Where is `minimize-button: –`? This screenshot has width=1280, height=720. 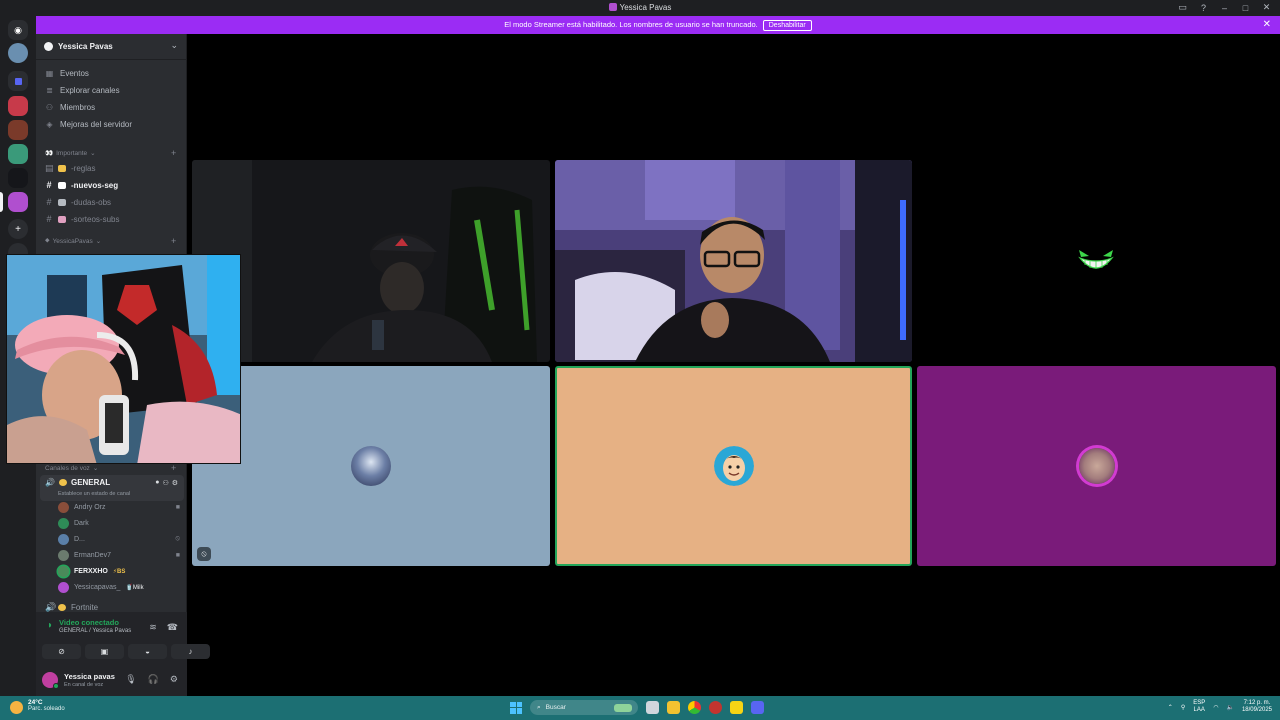
minimize-button: – is located at coordinates (1224, 7).